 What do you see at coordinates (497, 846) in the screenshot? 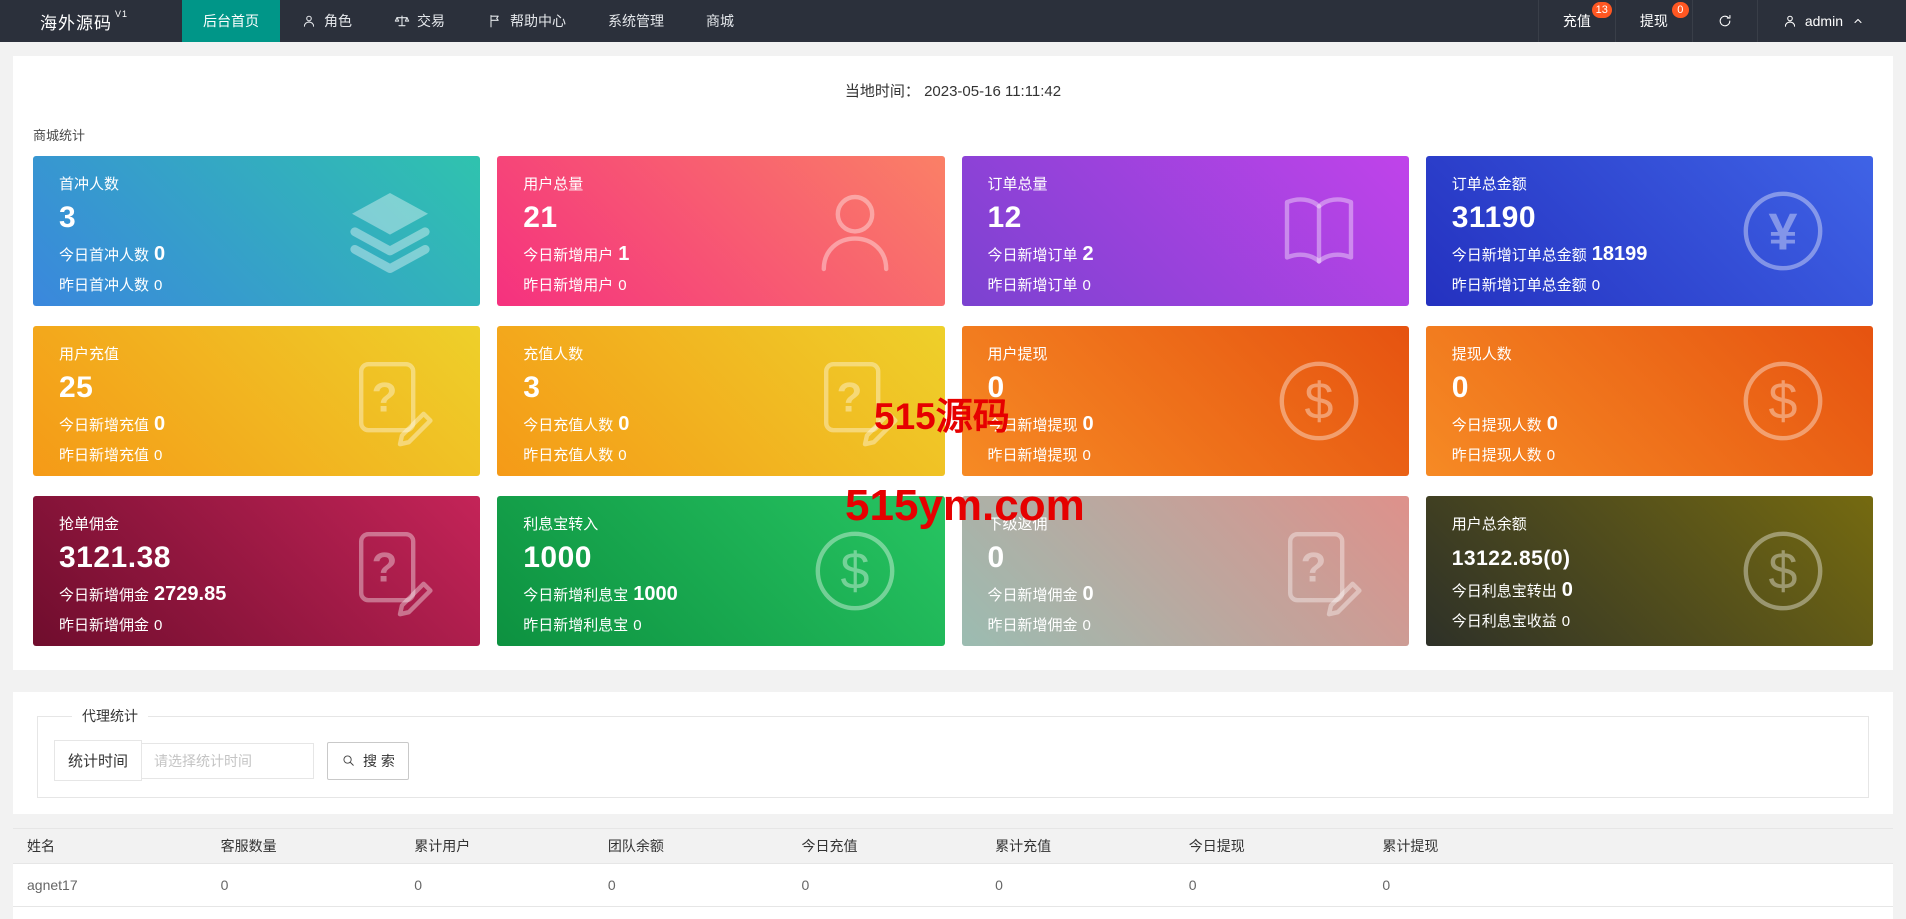
I see `table-header-cell: 累计用户` at bounding box center [497, 846].